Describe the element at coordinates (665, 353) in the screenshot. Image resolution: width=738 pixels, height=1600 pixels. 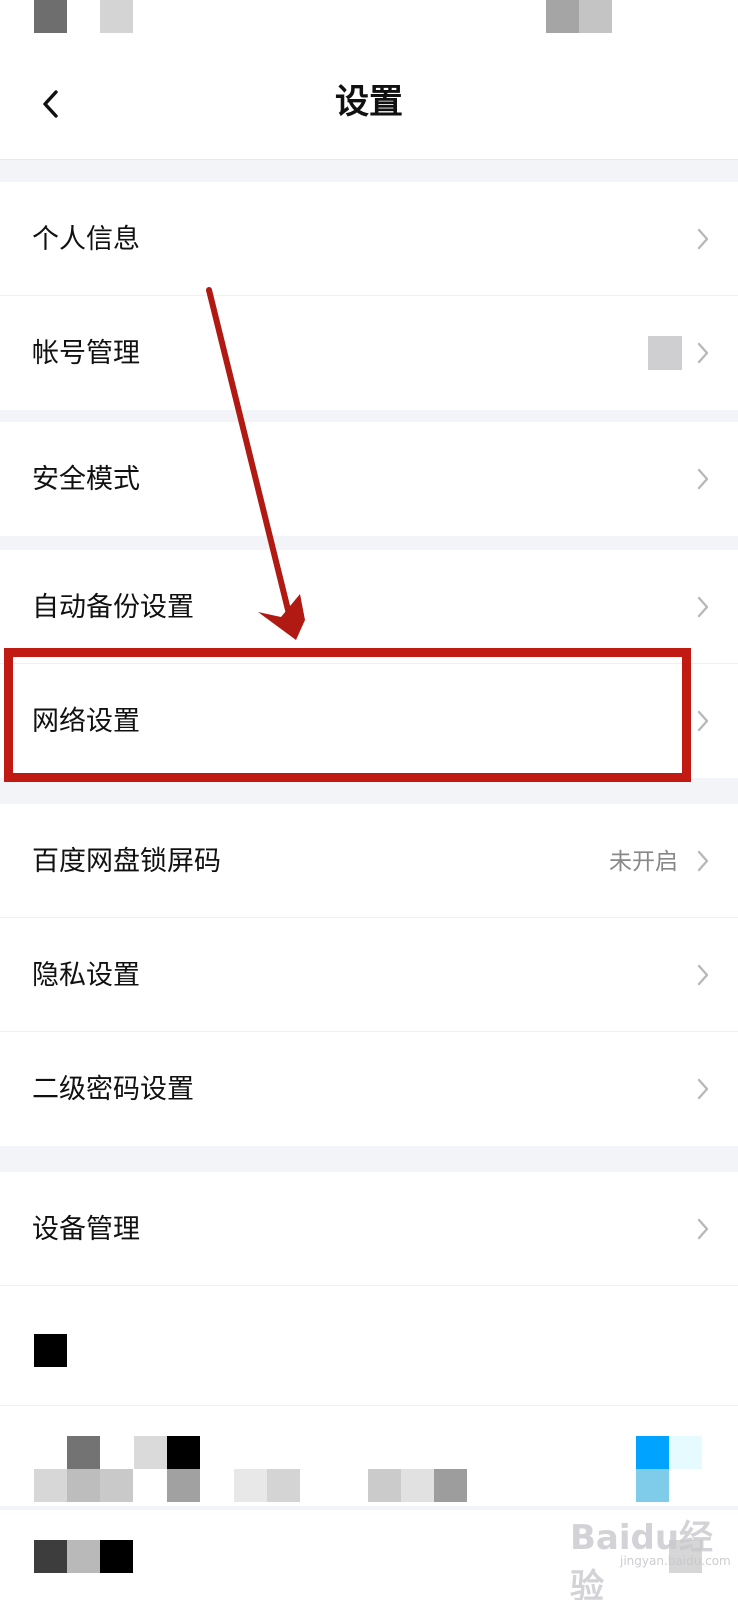
I see `account-avatar-thumbnail` at that location.